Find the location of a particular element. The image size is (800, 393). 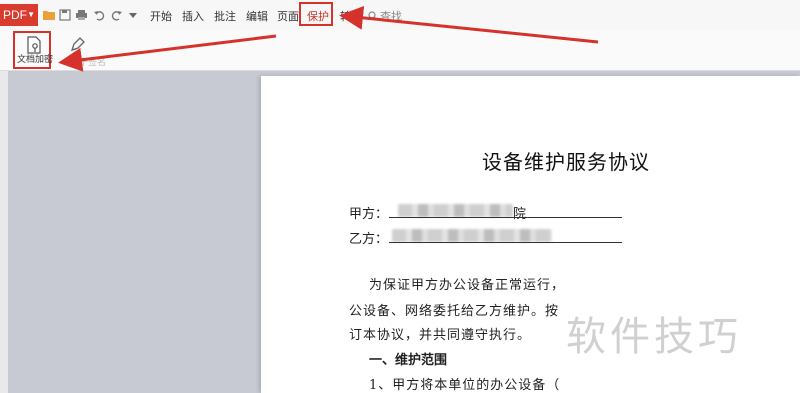

paragraph-1-line-1: 为保证甲方办公设备正常运行， is located at coordinates (467, 285).